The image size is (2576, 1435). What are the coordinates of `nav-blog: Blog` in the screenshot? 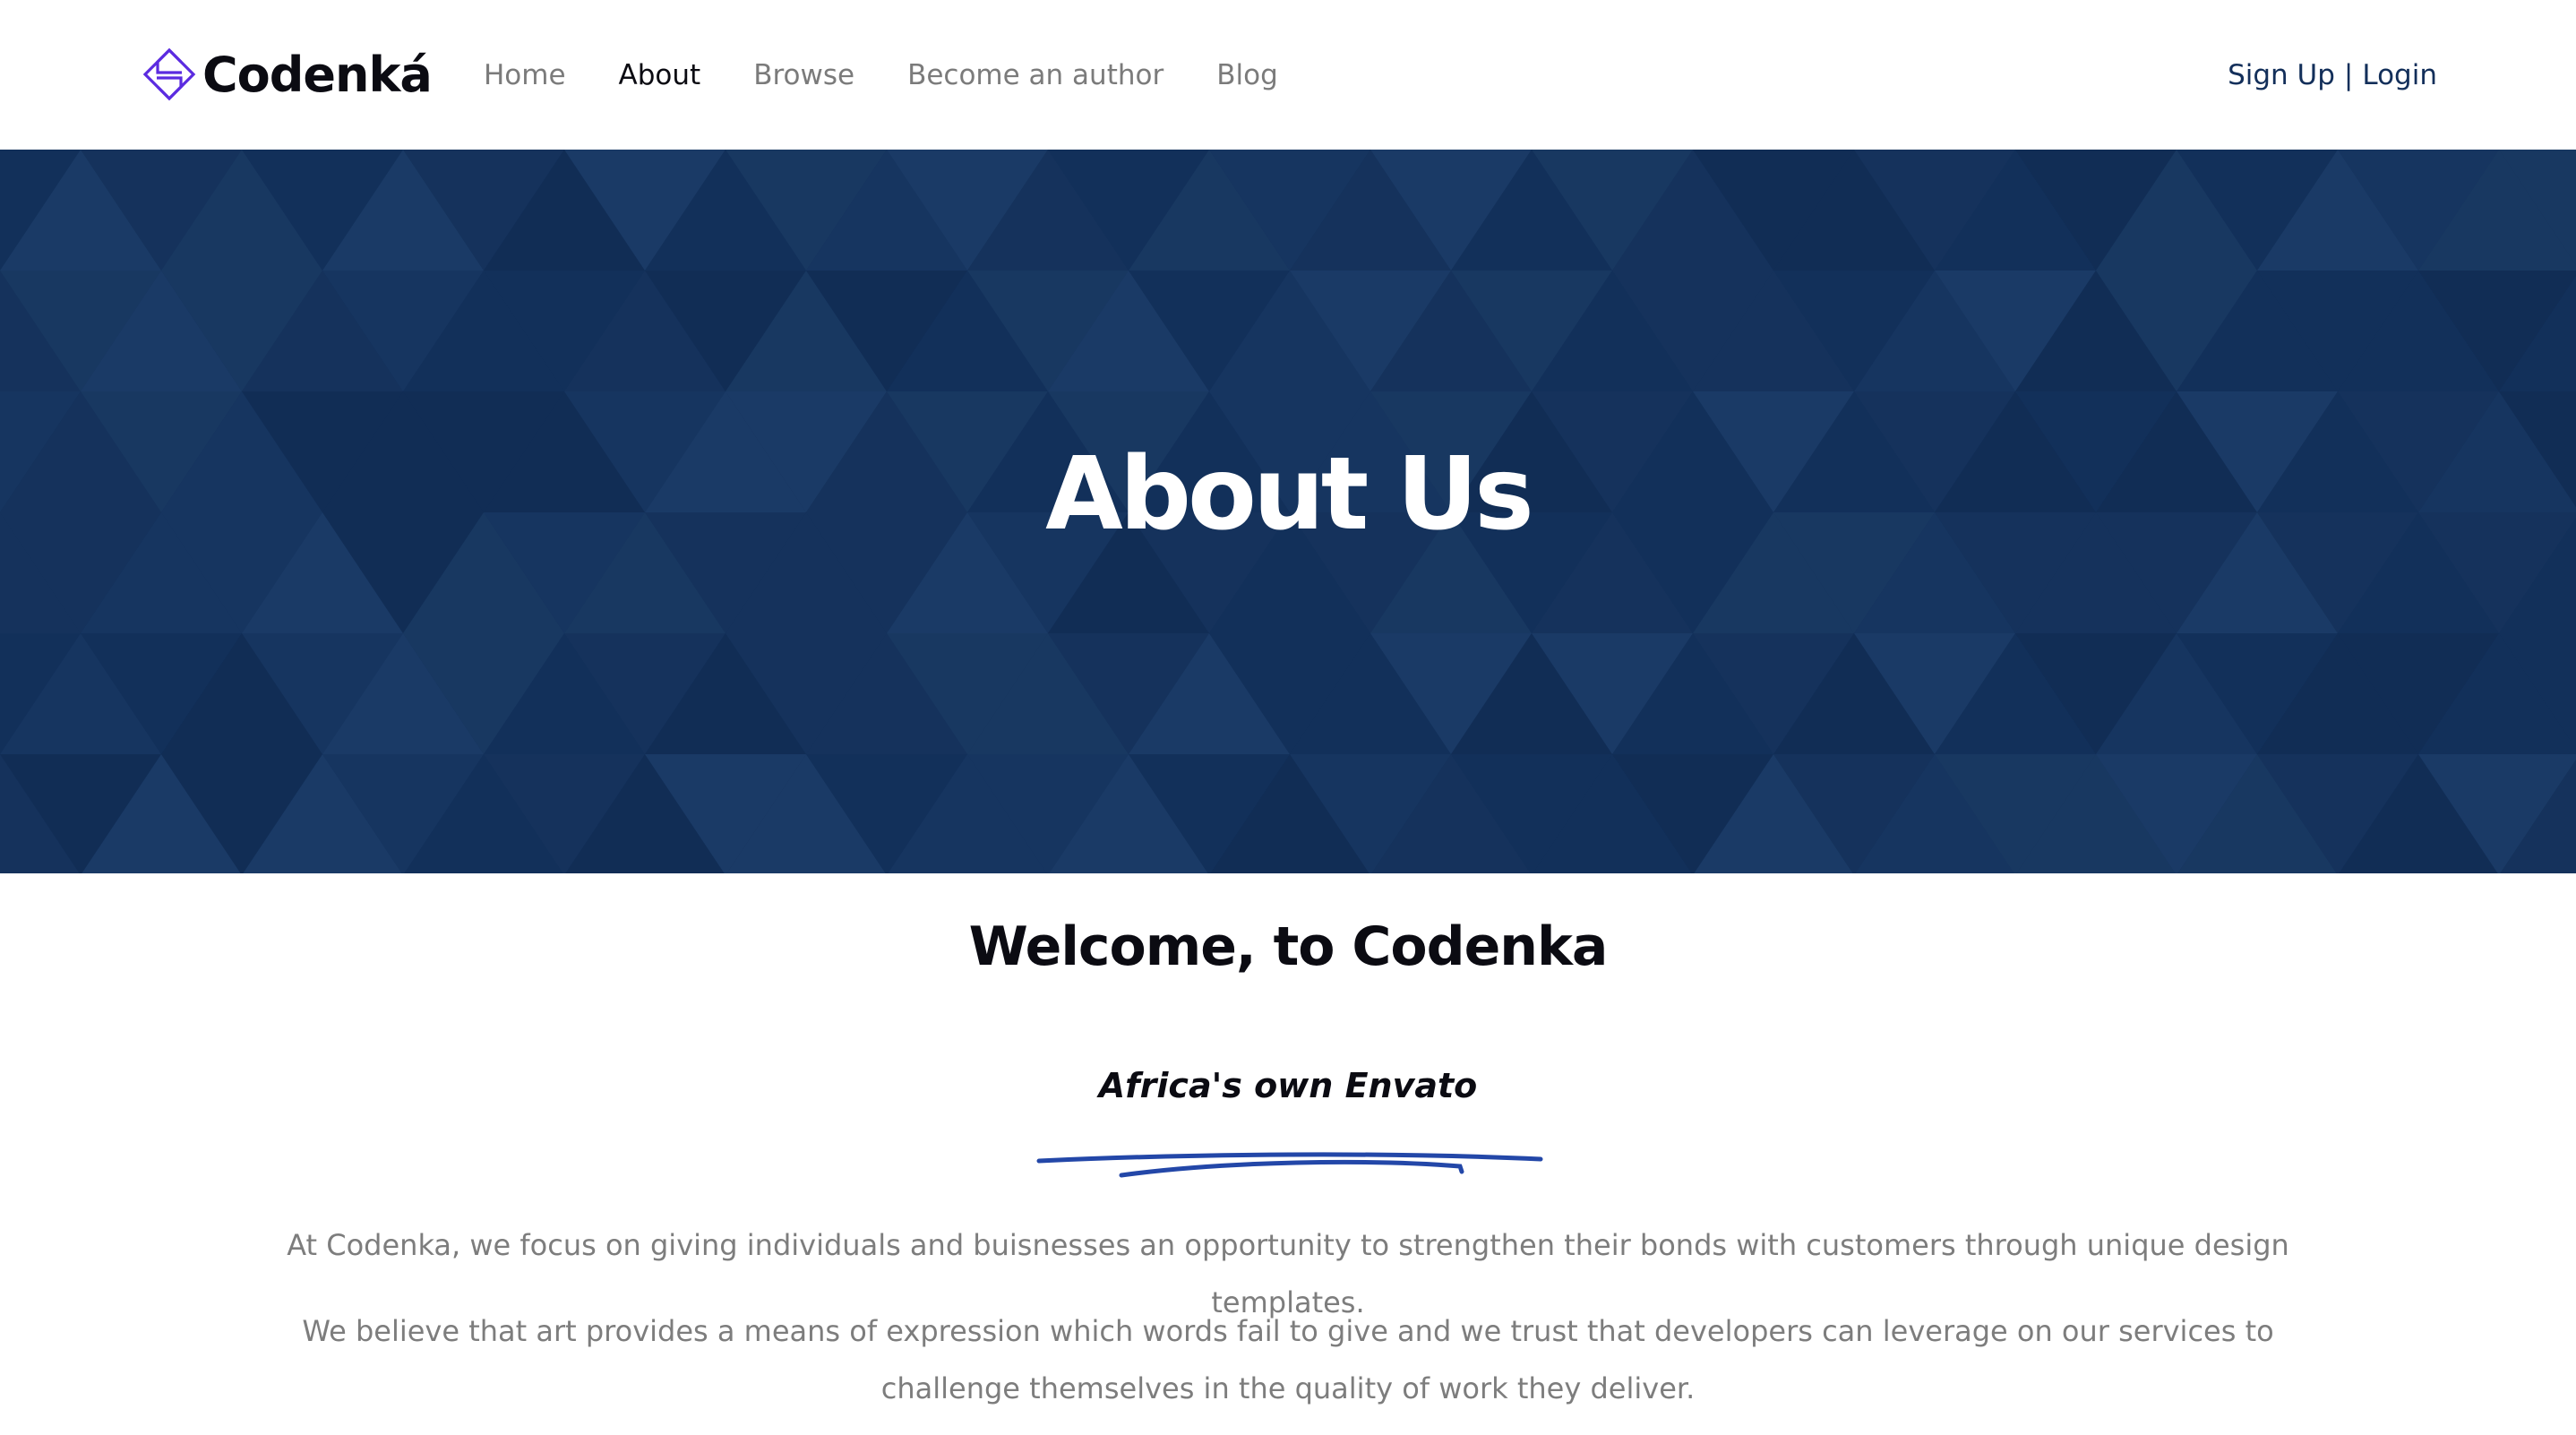 It's located at (1247, 75).